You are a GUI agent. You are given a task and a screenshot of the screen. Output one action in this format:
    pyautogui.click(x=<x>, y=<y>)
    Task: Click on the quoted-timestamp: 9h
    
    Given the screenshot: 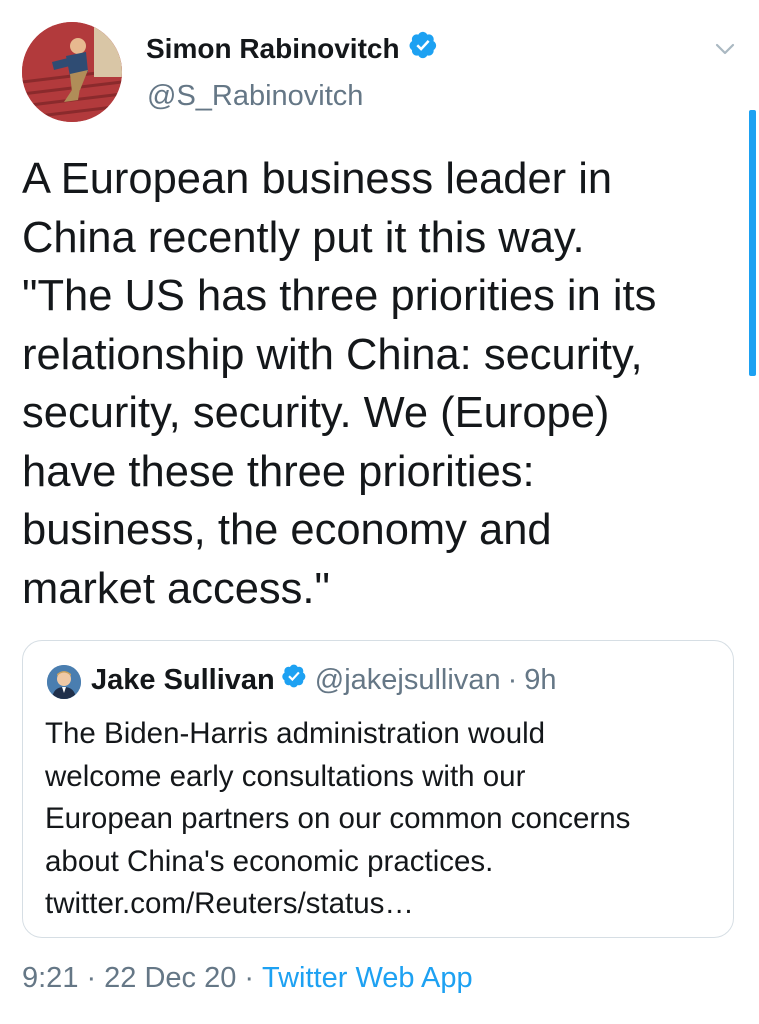 What is the action you would take?
    pyautogui.click(x=540, y=680)
    